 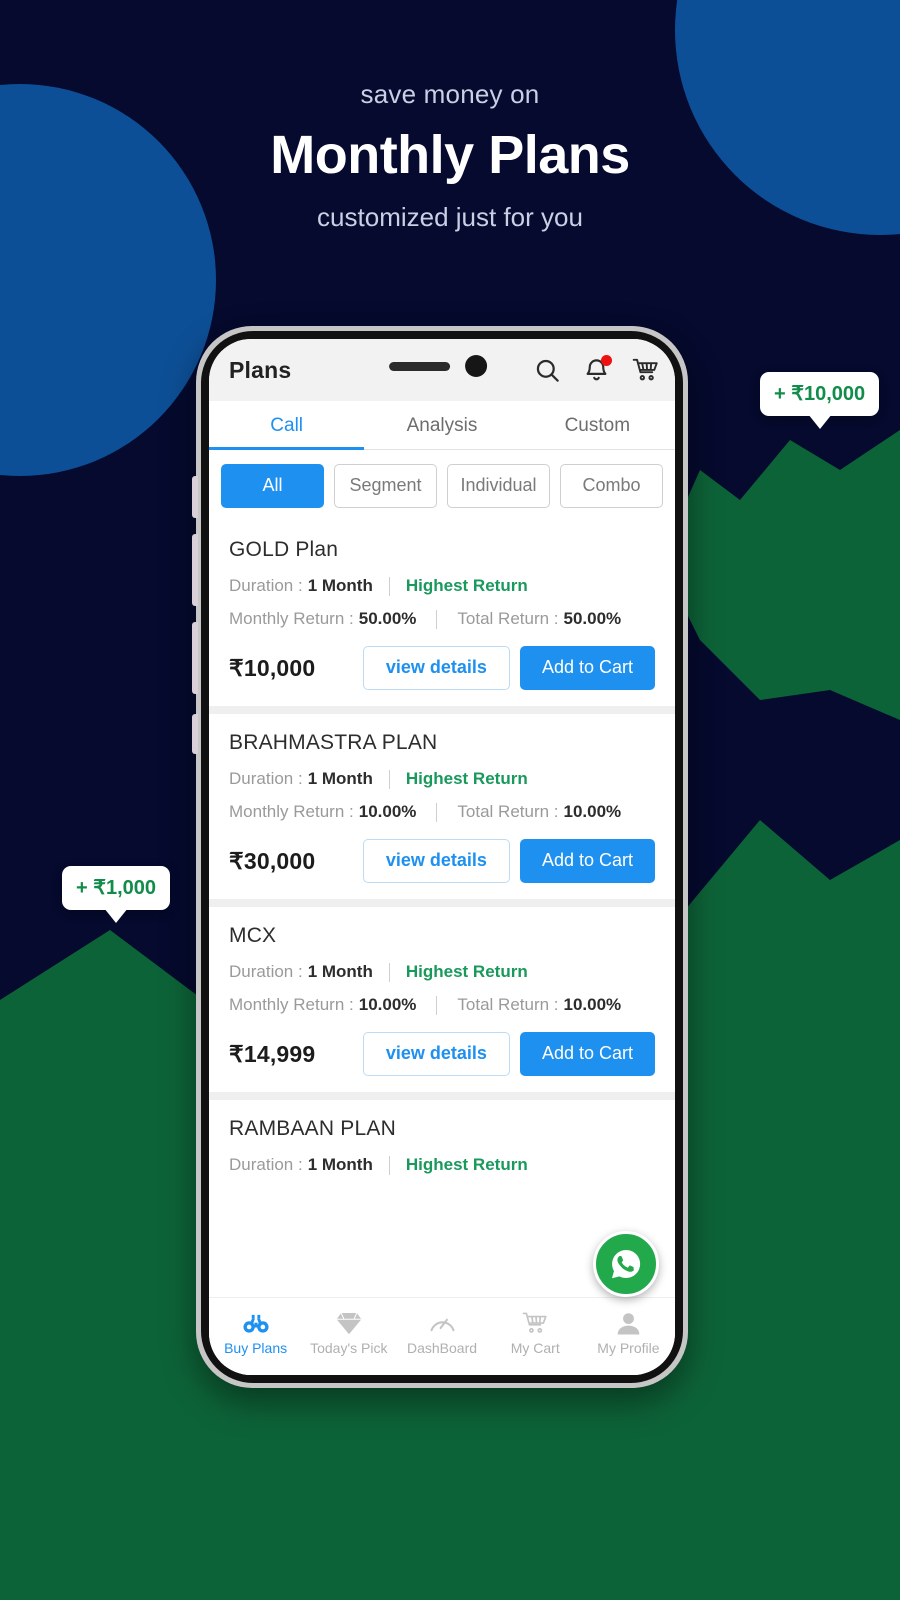 I want to click on nav-item-my-cart: My Cart, so click(x=535, y=1333).